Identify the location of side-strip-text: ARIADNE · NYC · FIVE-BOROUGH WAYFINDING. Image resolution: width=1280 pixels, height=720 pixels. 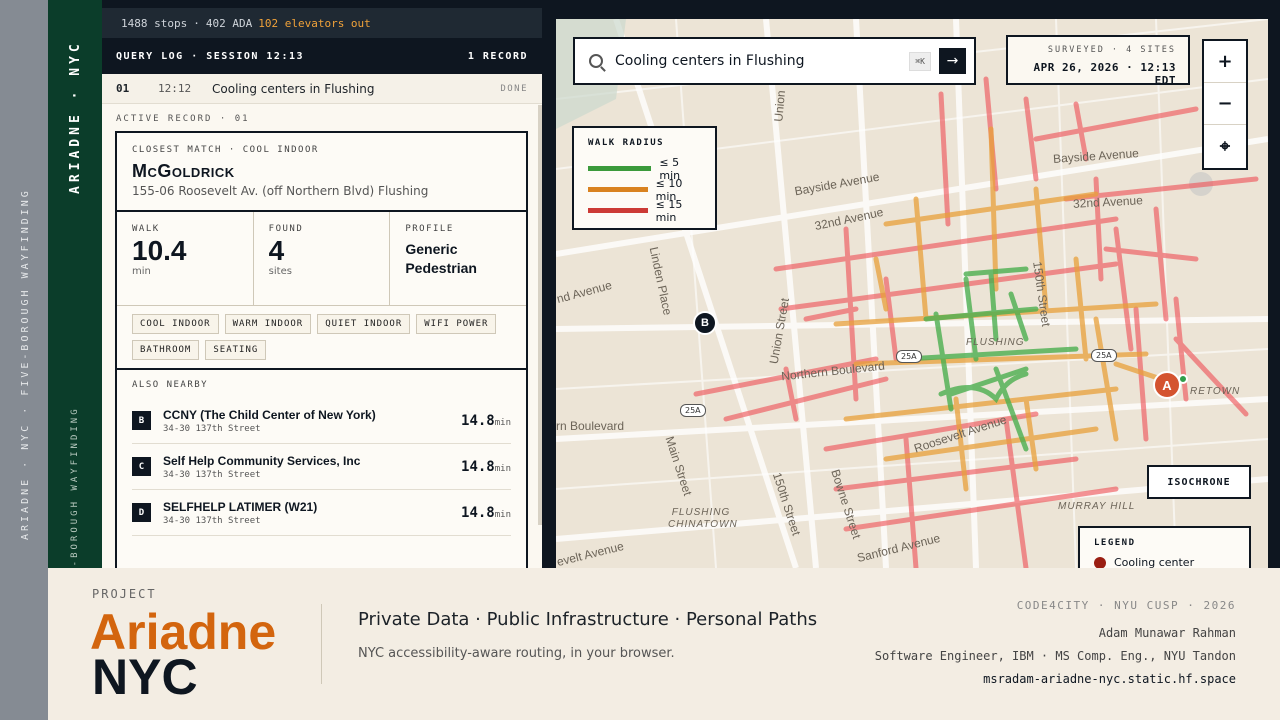
(25, 364).